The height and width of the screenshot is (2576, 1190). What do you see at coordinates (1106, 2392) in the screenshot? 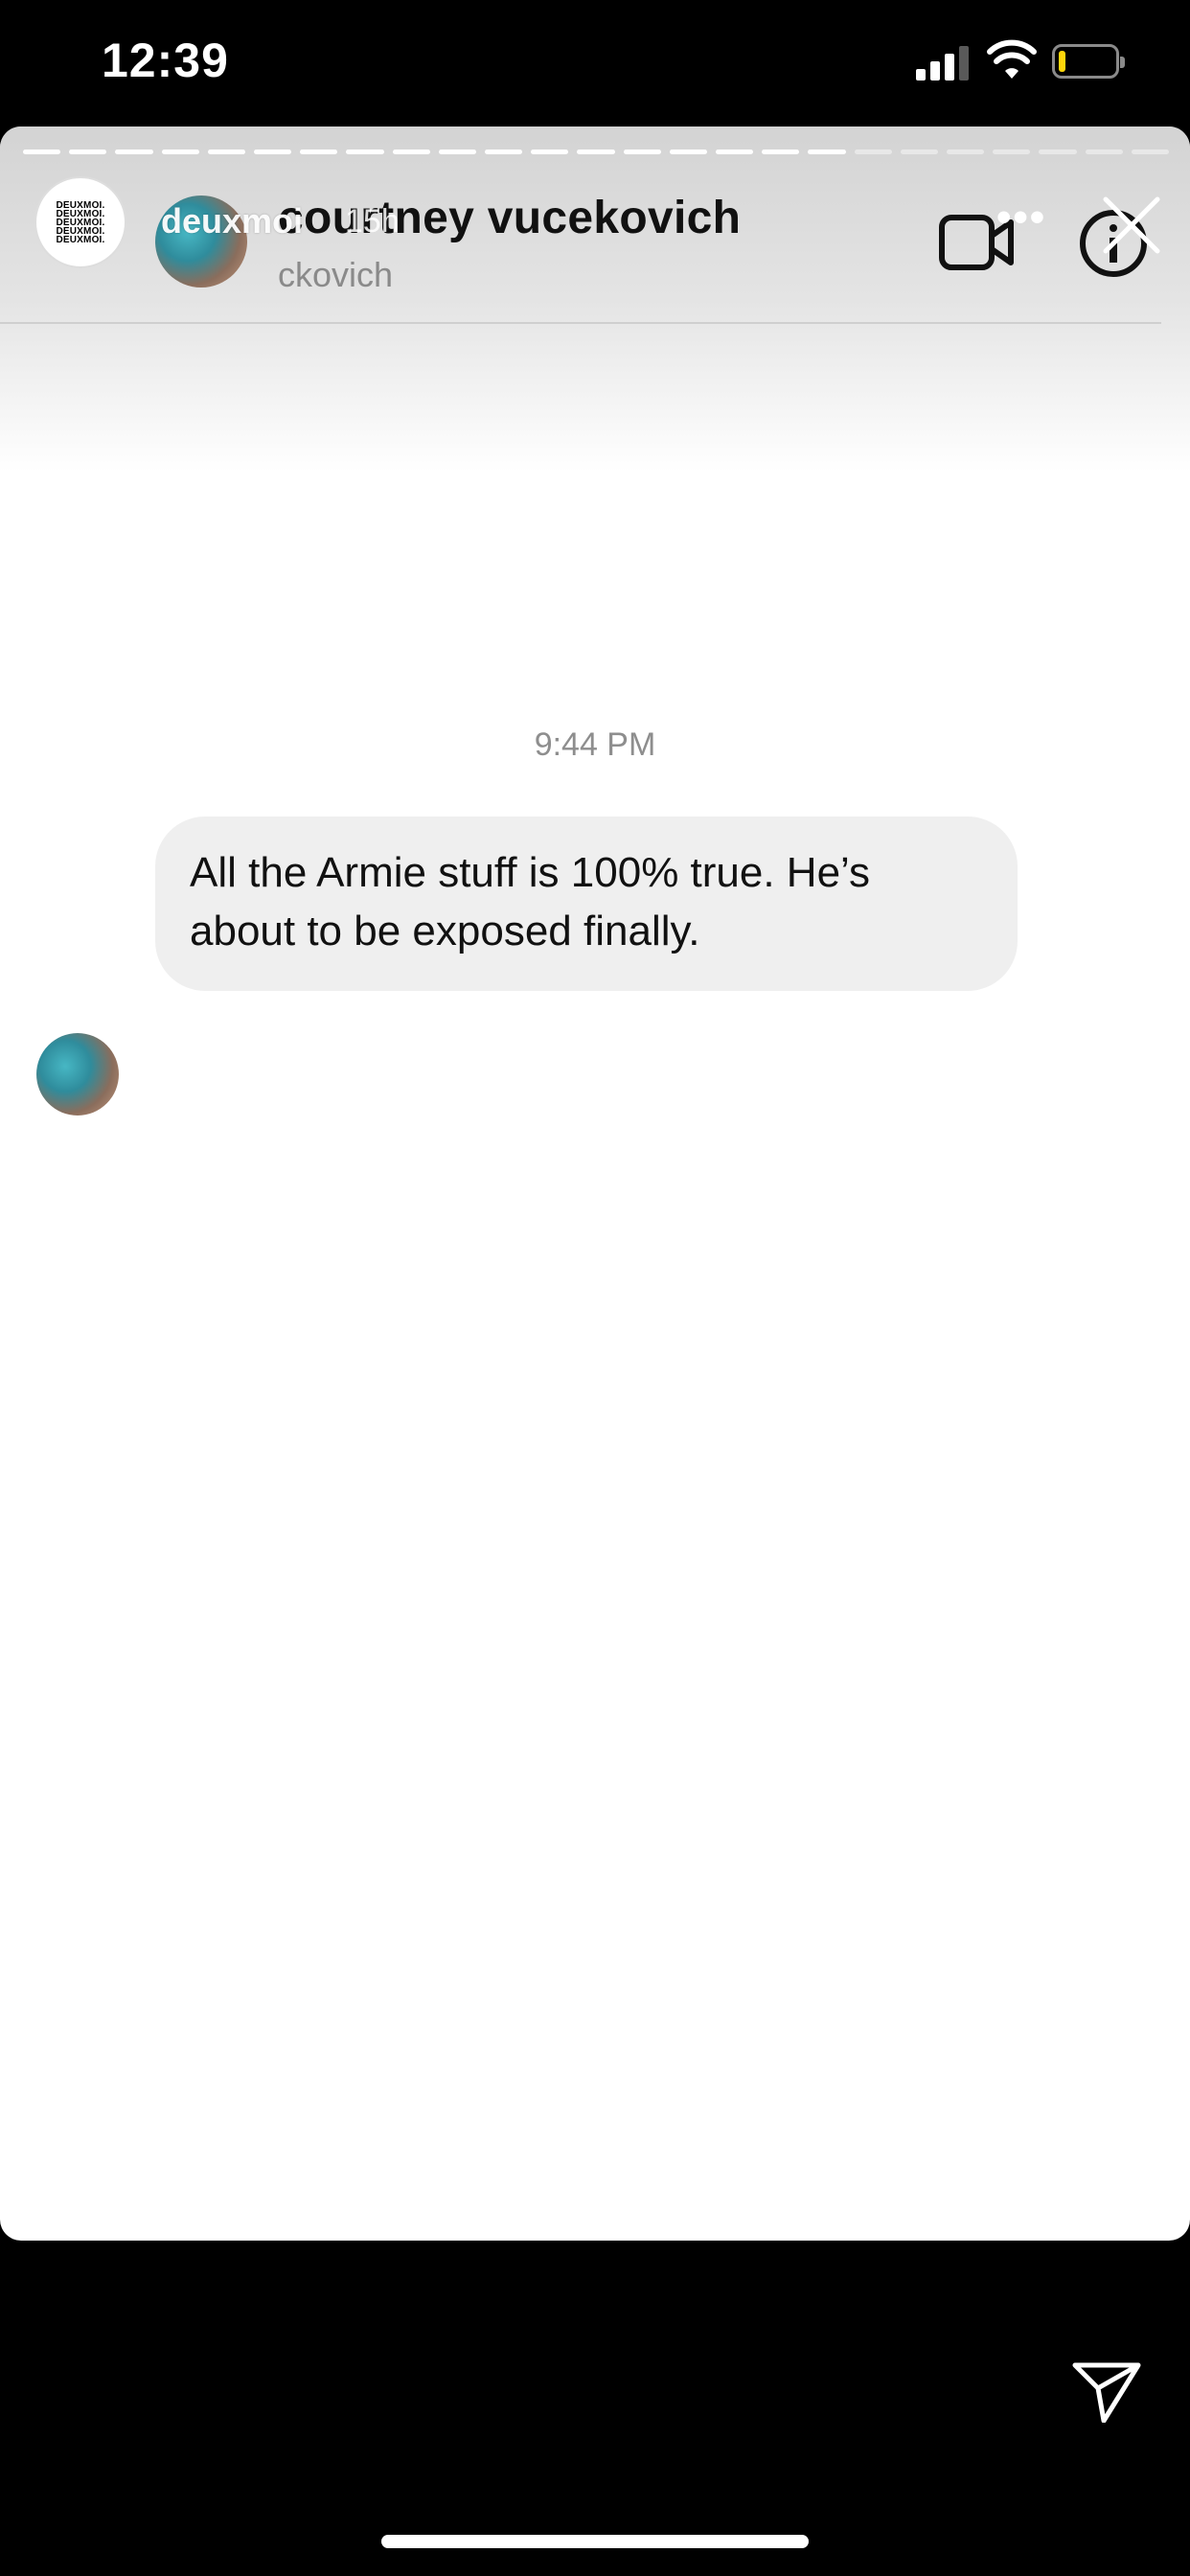
I see `send-share-icon` at bounding box center [1106, 2392].